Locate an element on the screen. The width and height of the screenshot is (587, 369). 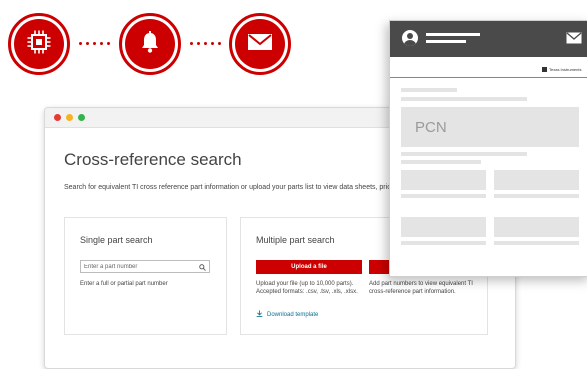
close-window-button is located at coordinates (57, 117).